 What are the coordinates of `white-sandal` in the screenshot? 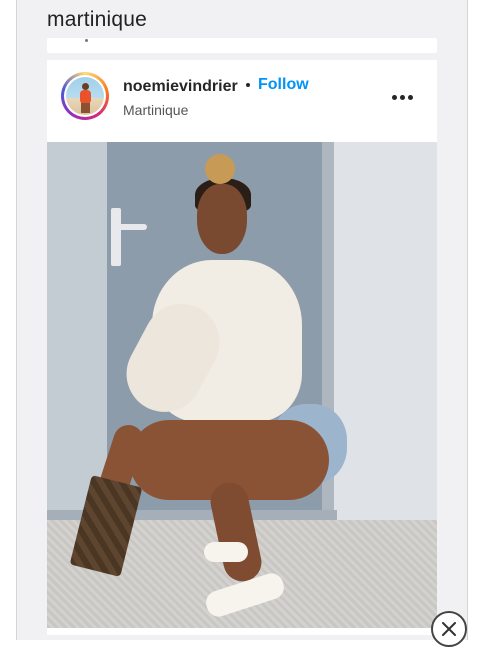 It's located at (226, 552).